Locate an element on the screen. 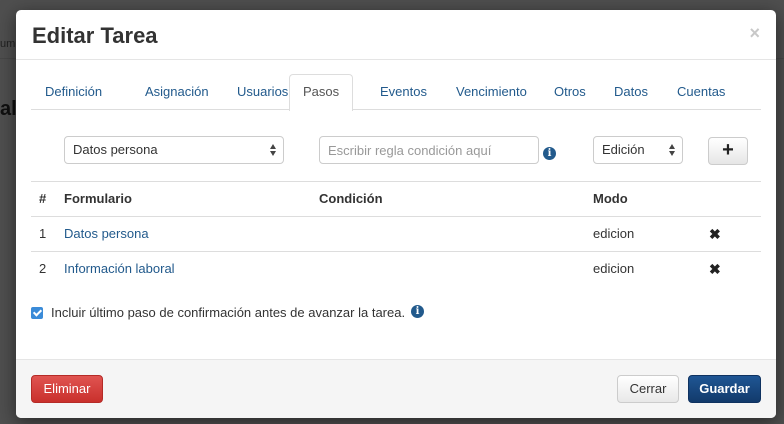 The image size is (784, 424). condition-input is located at coordinates (429, 150).